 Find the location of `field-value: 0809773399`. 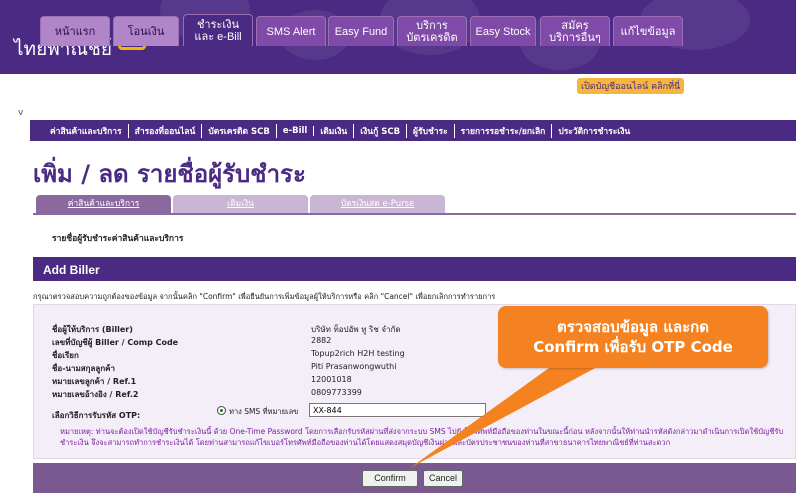

field-value: 0809773399 is located at coordinates (336, 392).